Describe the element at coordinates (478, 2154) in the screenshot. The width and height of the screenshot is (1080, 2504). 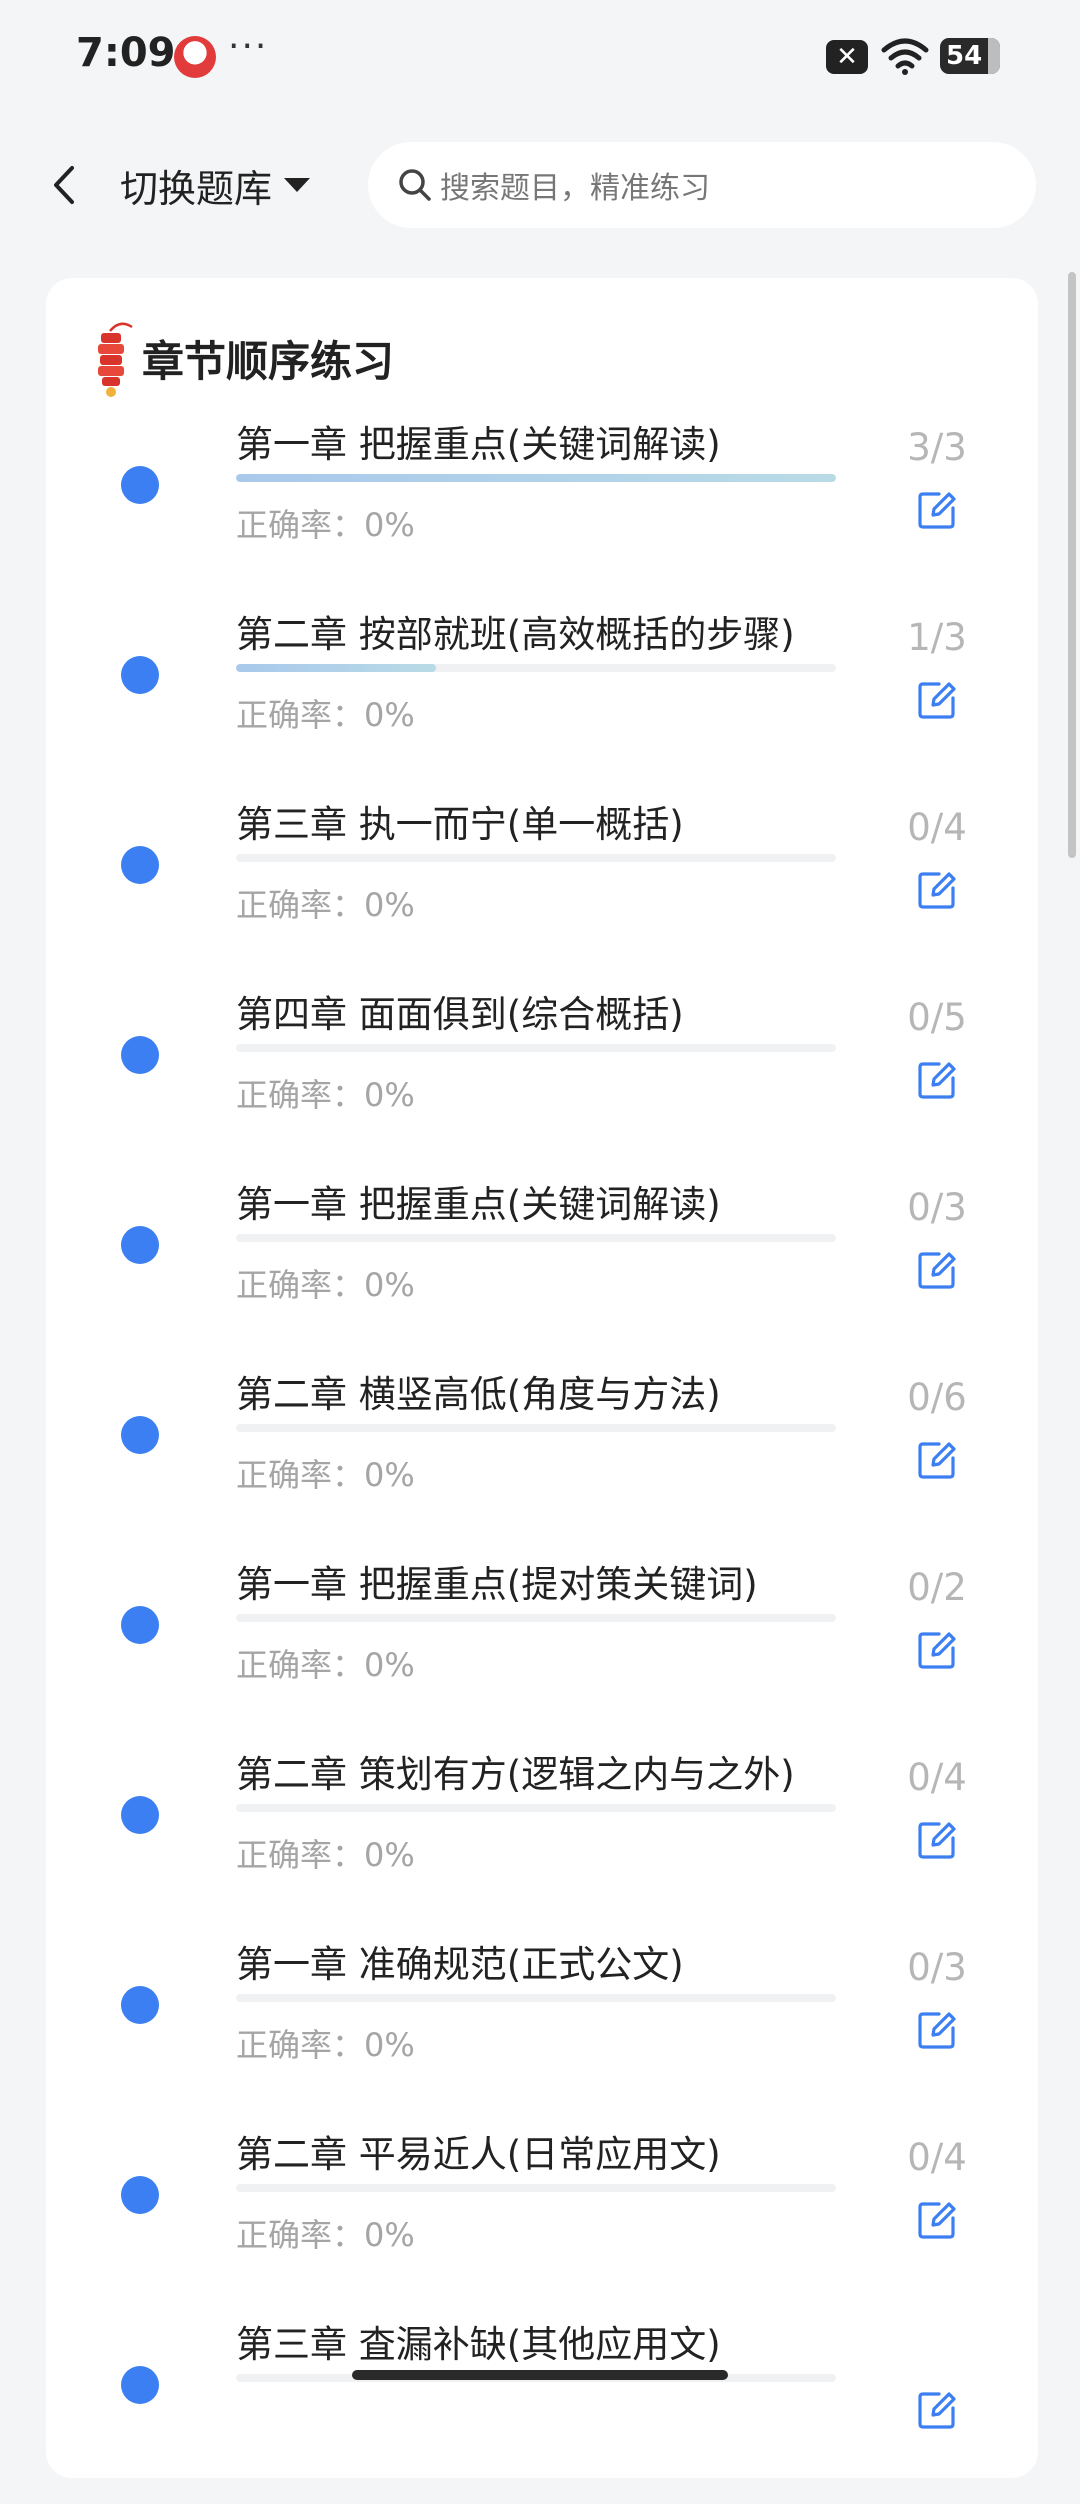
I see `chapter-title: 第二章 平易近人(日常应用文)` at that location.